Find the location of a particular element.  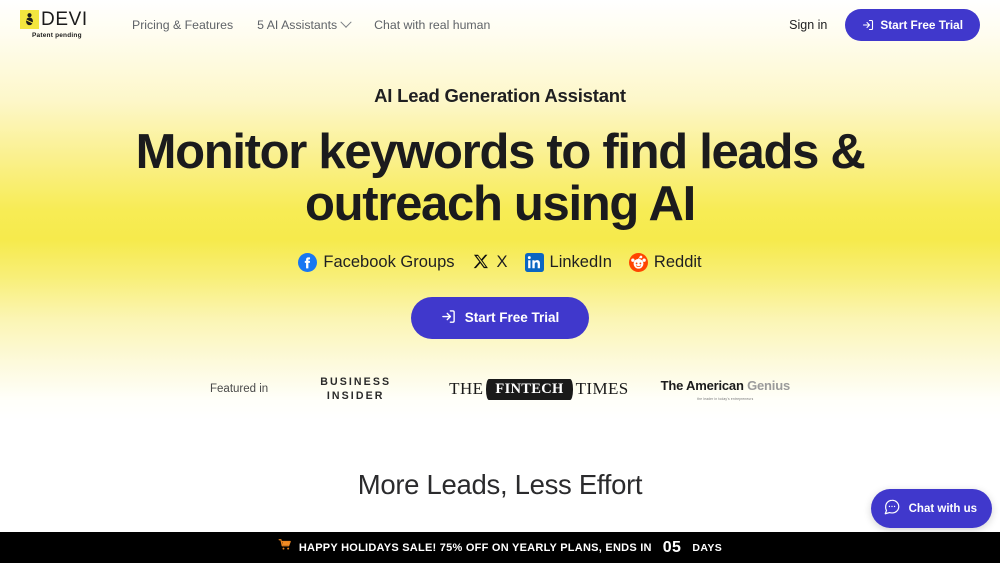

supported-platforms-list: Facebook Groups X LinkedIn Reddit is located at coordinates (500, 262).